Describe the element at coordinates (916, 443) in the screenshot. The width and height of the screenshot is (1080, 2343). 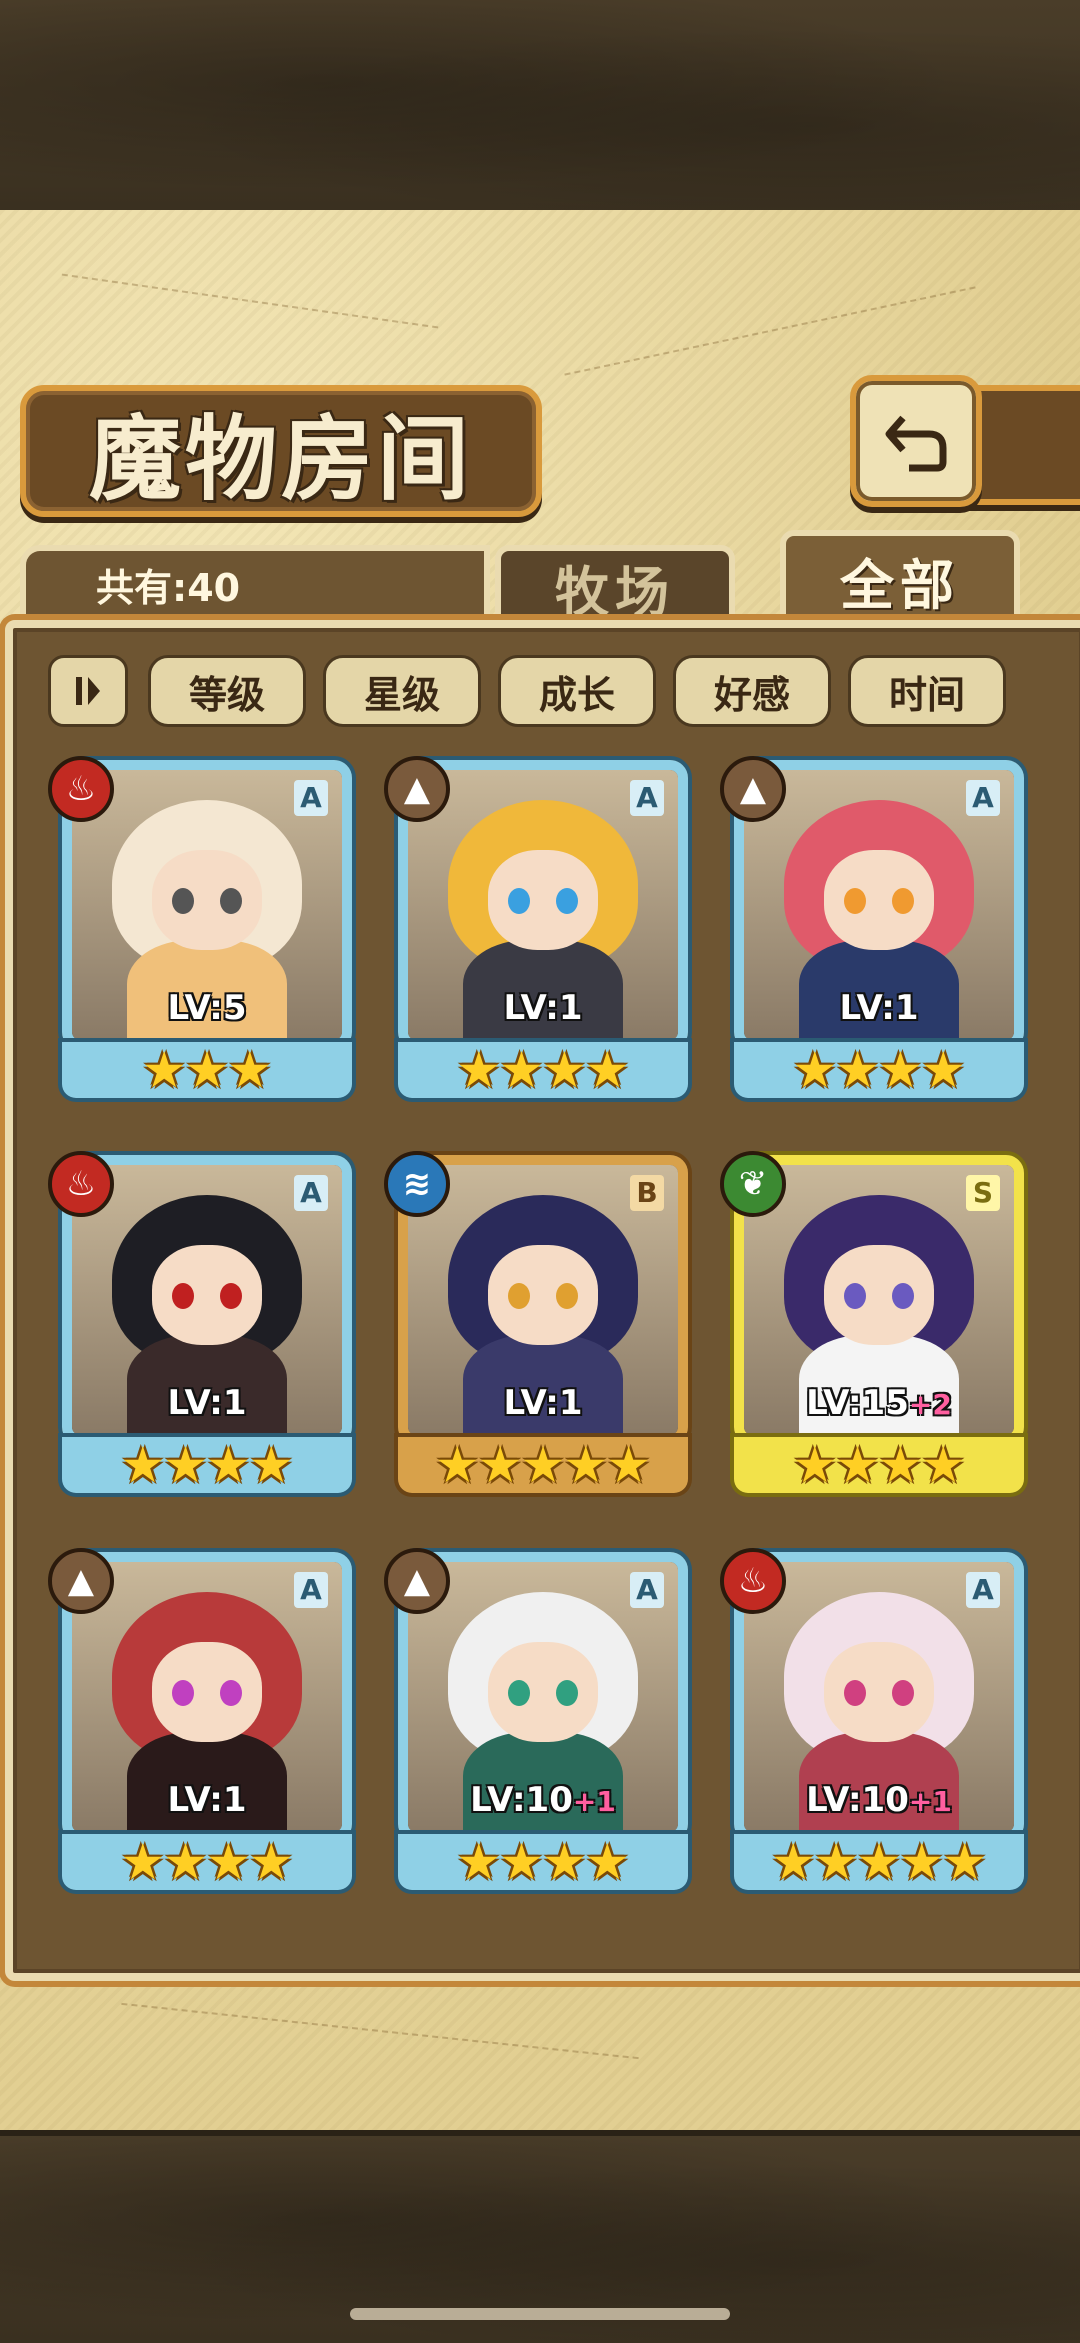
I see `return-arrow-icon` at that location.